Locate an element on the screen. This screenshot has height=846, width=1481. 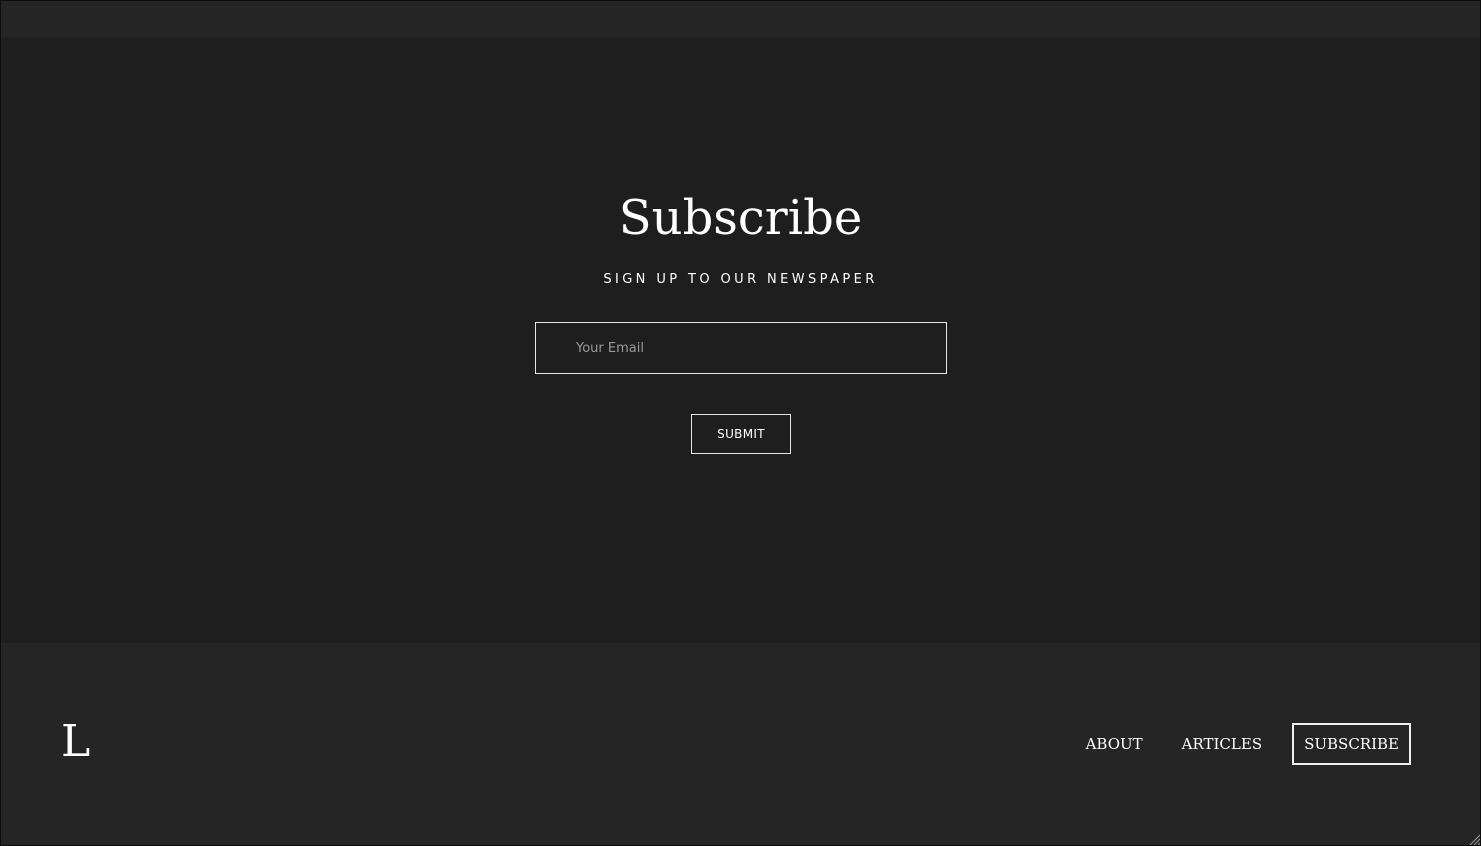
top-strip is located at coordinates (740, 19).